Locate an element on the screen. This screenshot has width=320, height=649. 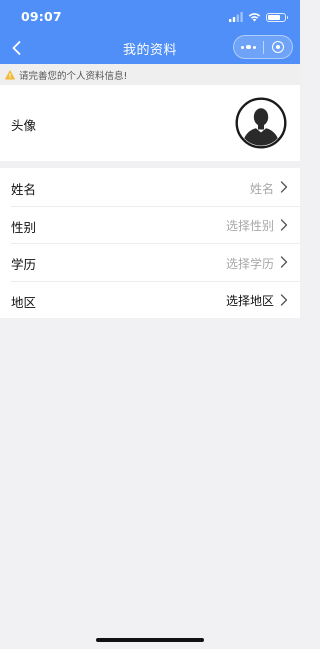
notice-text: 请完善您的个人资料信息! is located at coordinates (73, 76).